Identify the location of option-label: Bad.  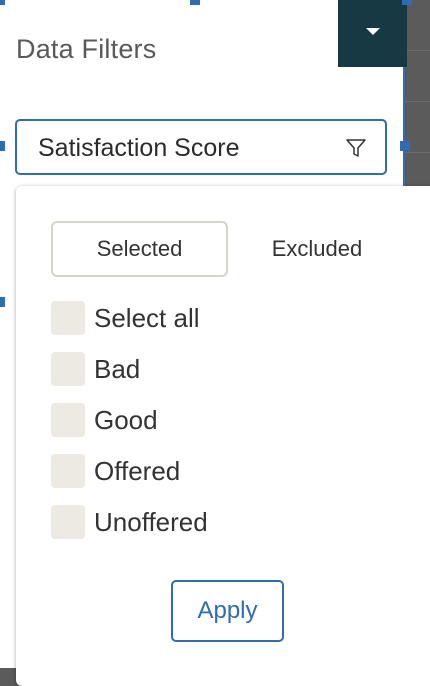
(117, 368).